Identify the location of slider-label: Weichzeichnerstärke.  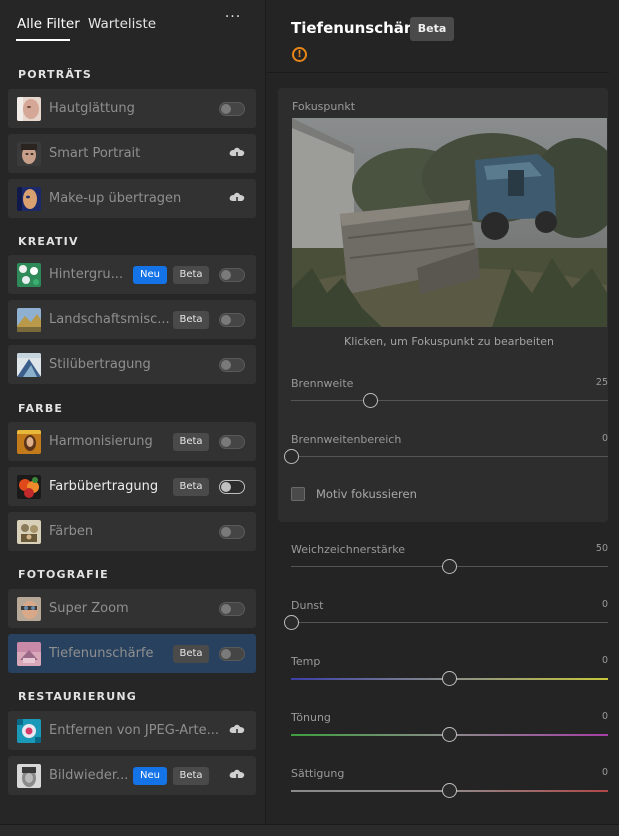
(348, 549).